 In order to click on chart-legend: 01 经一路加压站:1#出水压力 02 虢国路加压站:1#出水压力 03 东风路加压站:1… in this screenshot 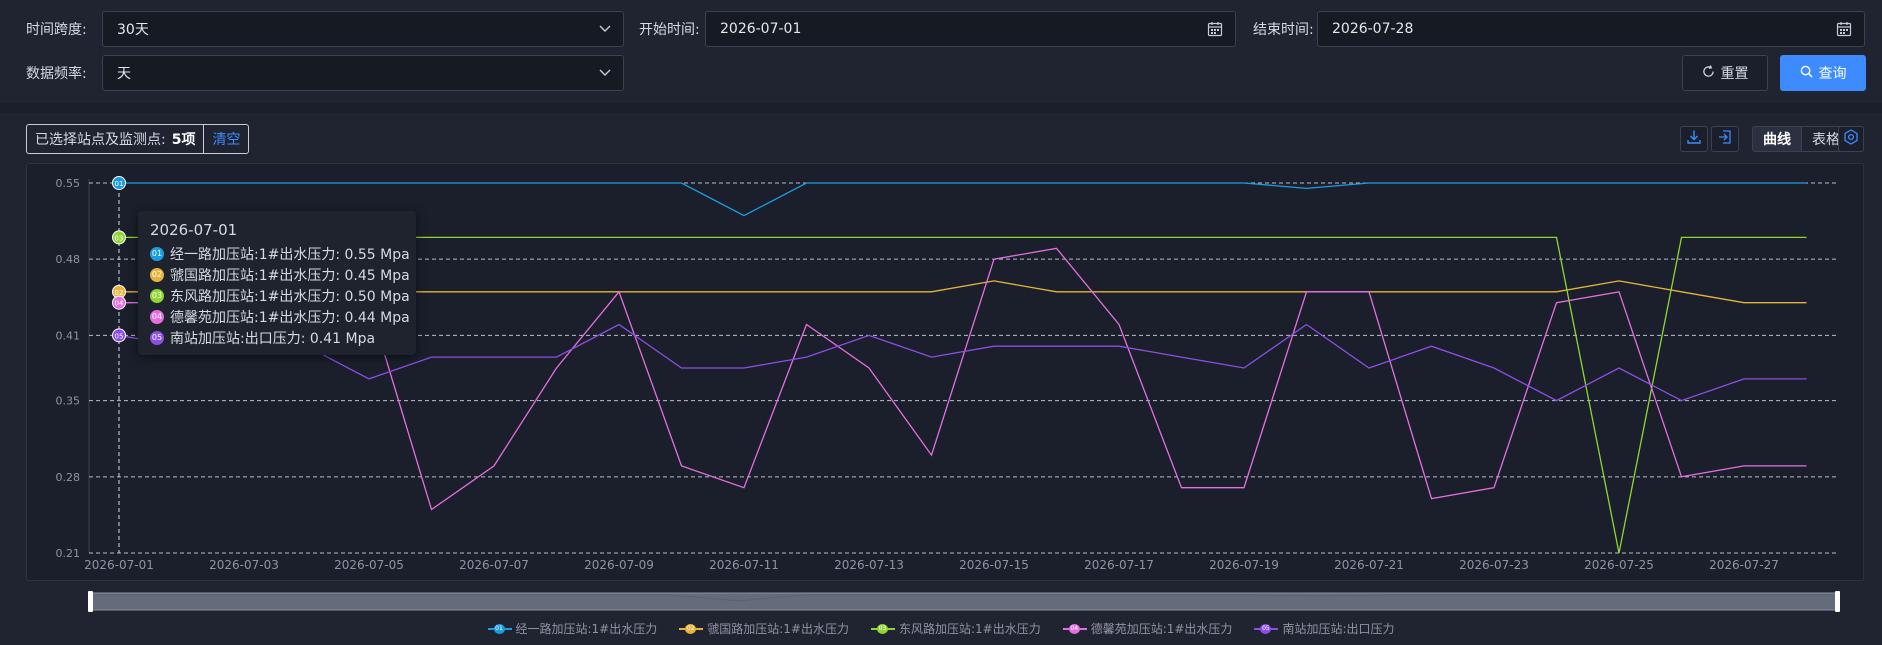, I will do `click(941, 628)`.